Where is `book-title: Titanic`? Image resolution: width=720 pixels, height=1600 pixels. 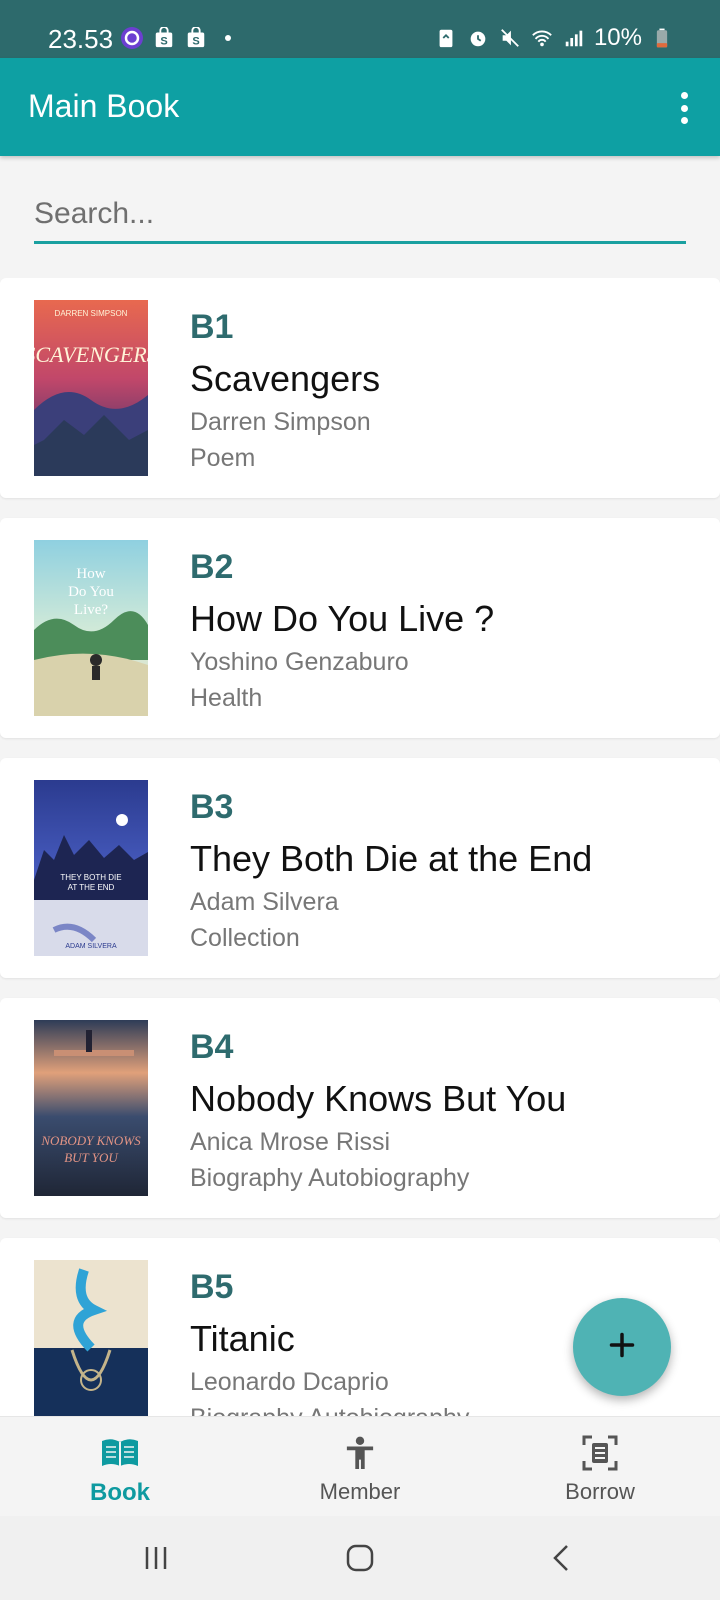
book-title: Titanic is located at coordinates (242, 1338).